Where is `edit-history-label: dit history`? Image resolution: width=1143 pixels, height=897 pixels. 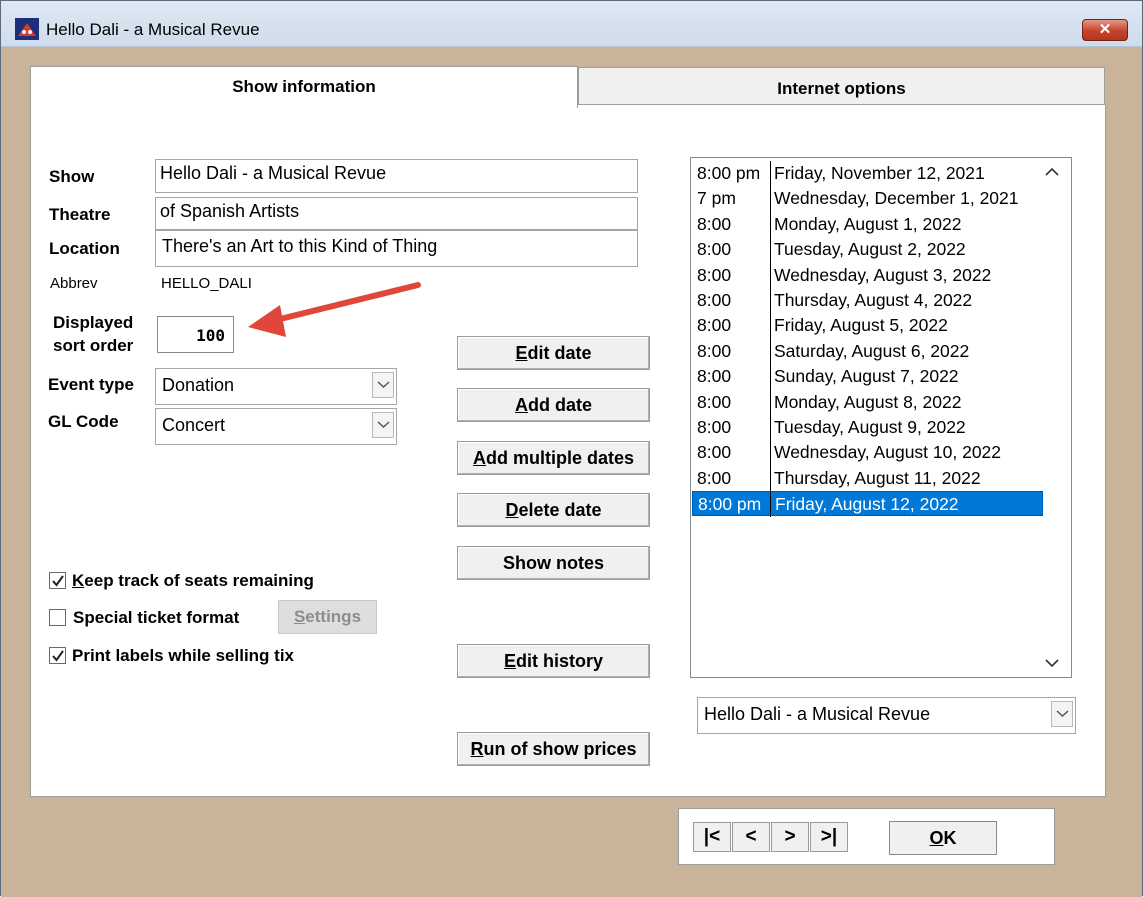 edit-history-label: dit history is located at coordinates (560, 661).